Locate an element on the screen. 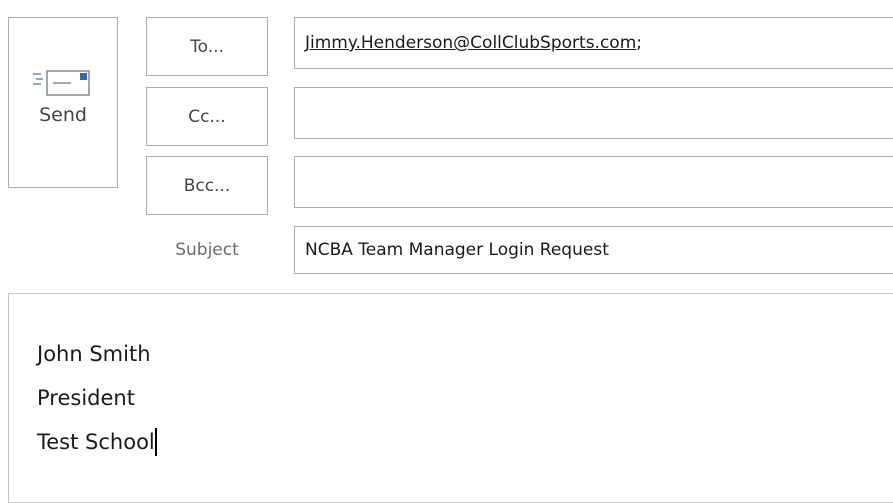 The image size is (893, 503). send-label: Send is located at coordinates (63, 115).